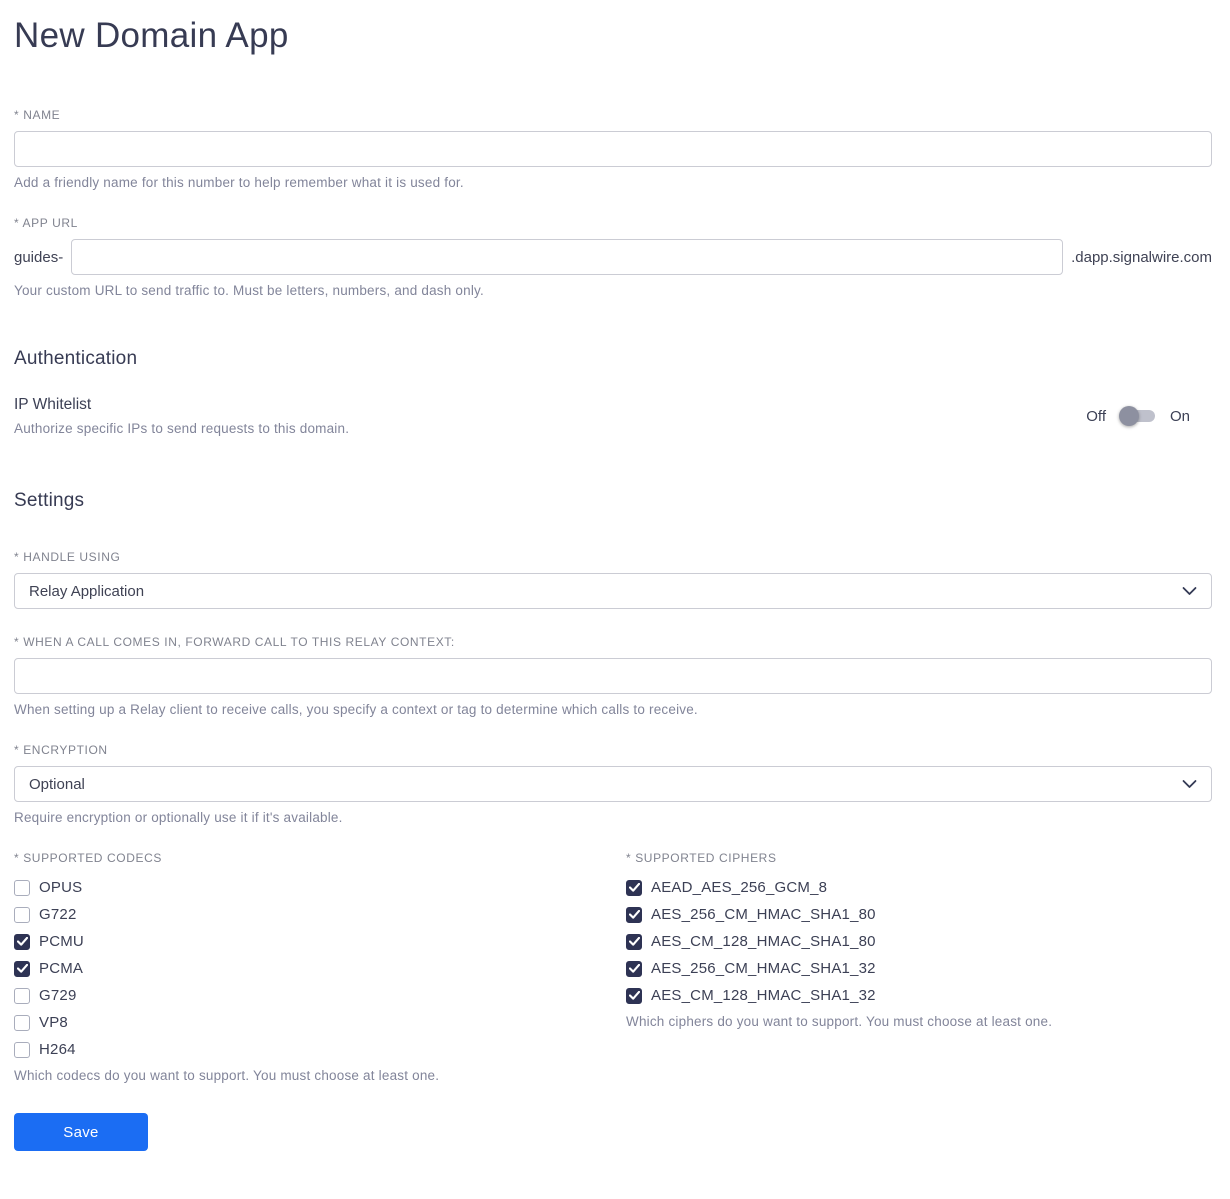  What do you see at coordinates (67, 557) in the screenshot?
I see `handle-using-label: * HANDLE USING` at bounding box center [67, 557].